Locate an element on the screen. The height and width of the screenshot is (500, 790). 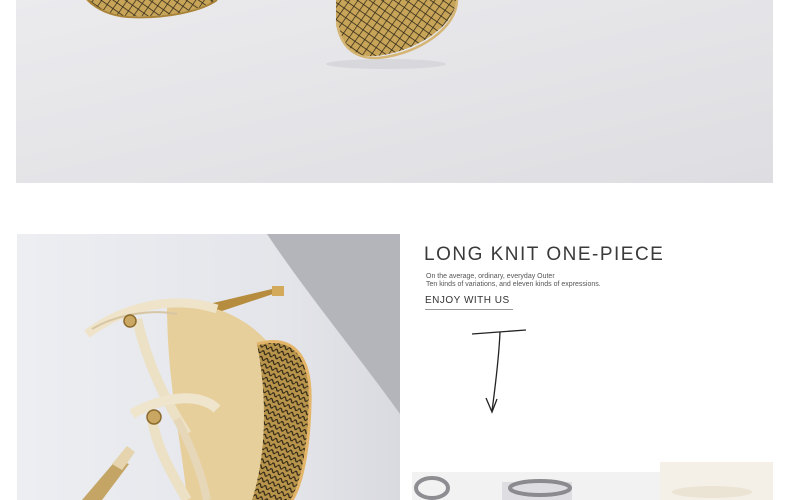
promo-headline: LONG KNIT ONE-PIECE is located at coordinates (544, 254).